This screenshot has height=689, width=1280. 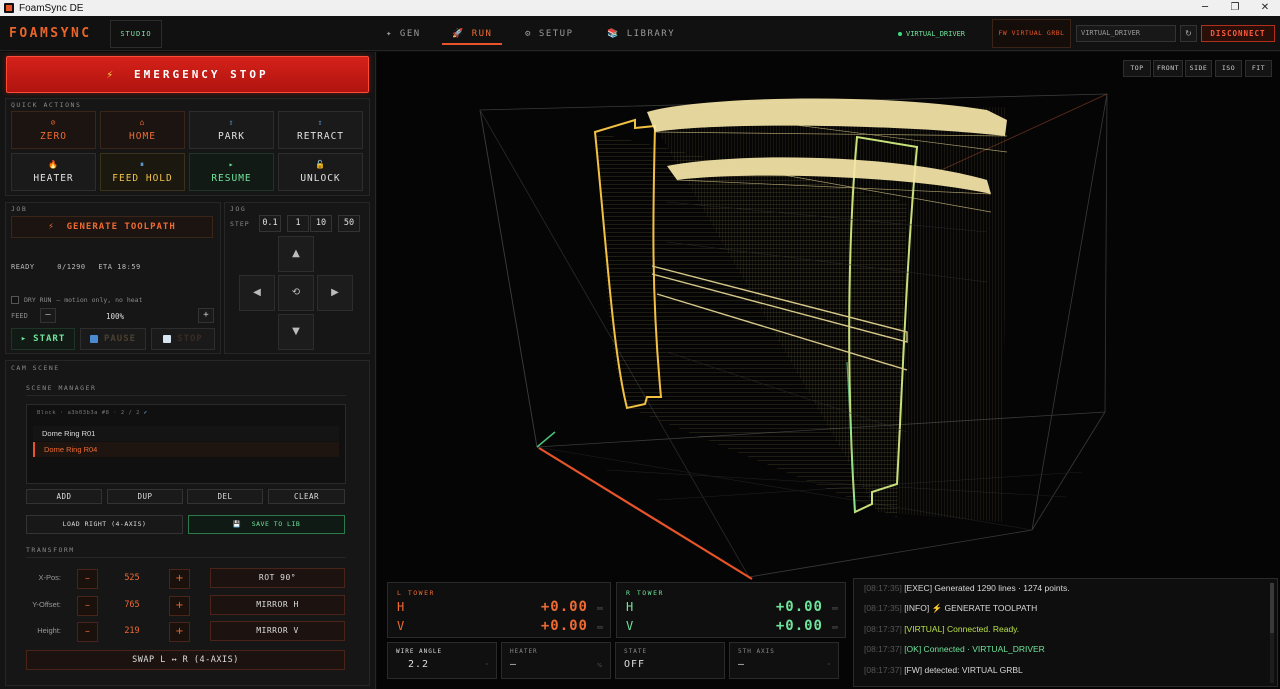 What do you see at coordinates (556, 660) in the screenshot?
I see `heater-stat: HEATER — %` at bounding box center [556, 660].